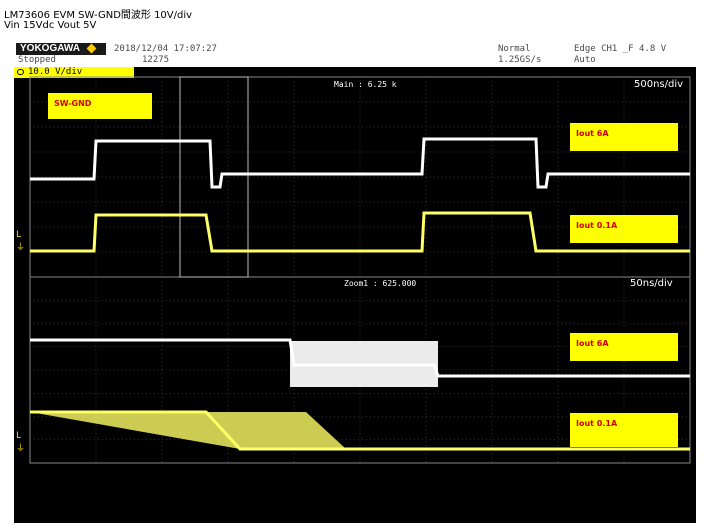 The width and height of the screenshot is (706, 531). What do you see at coordinates (21, 241) in the screenshot?
I see `ground-marker-upper: L ⏚` at bounding box center [21, 241].